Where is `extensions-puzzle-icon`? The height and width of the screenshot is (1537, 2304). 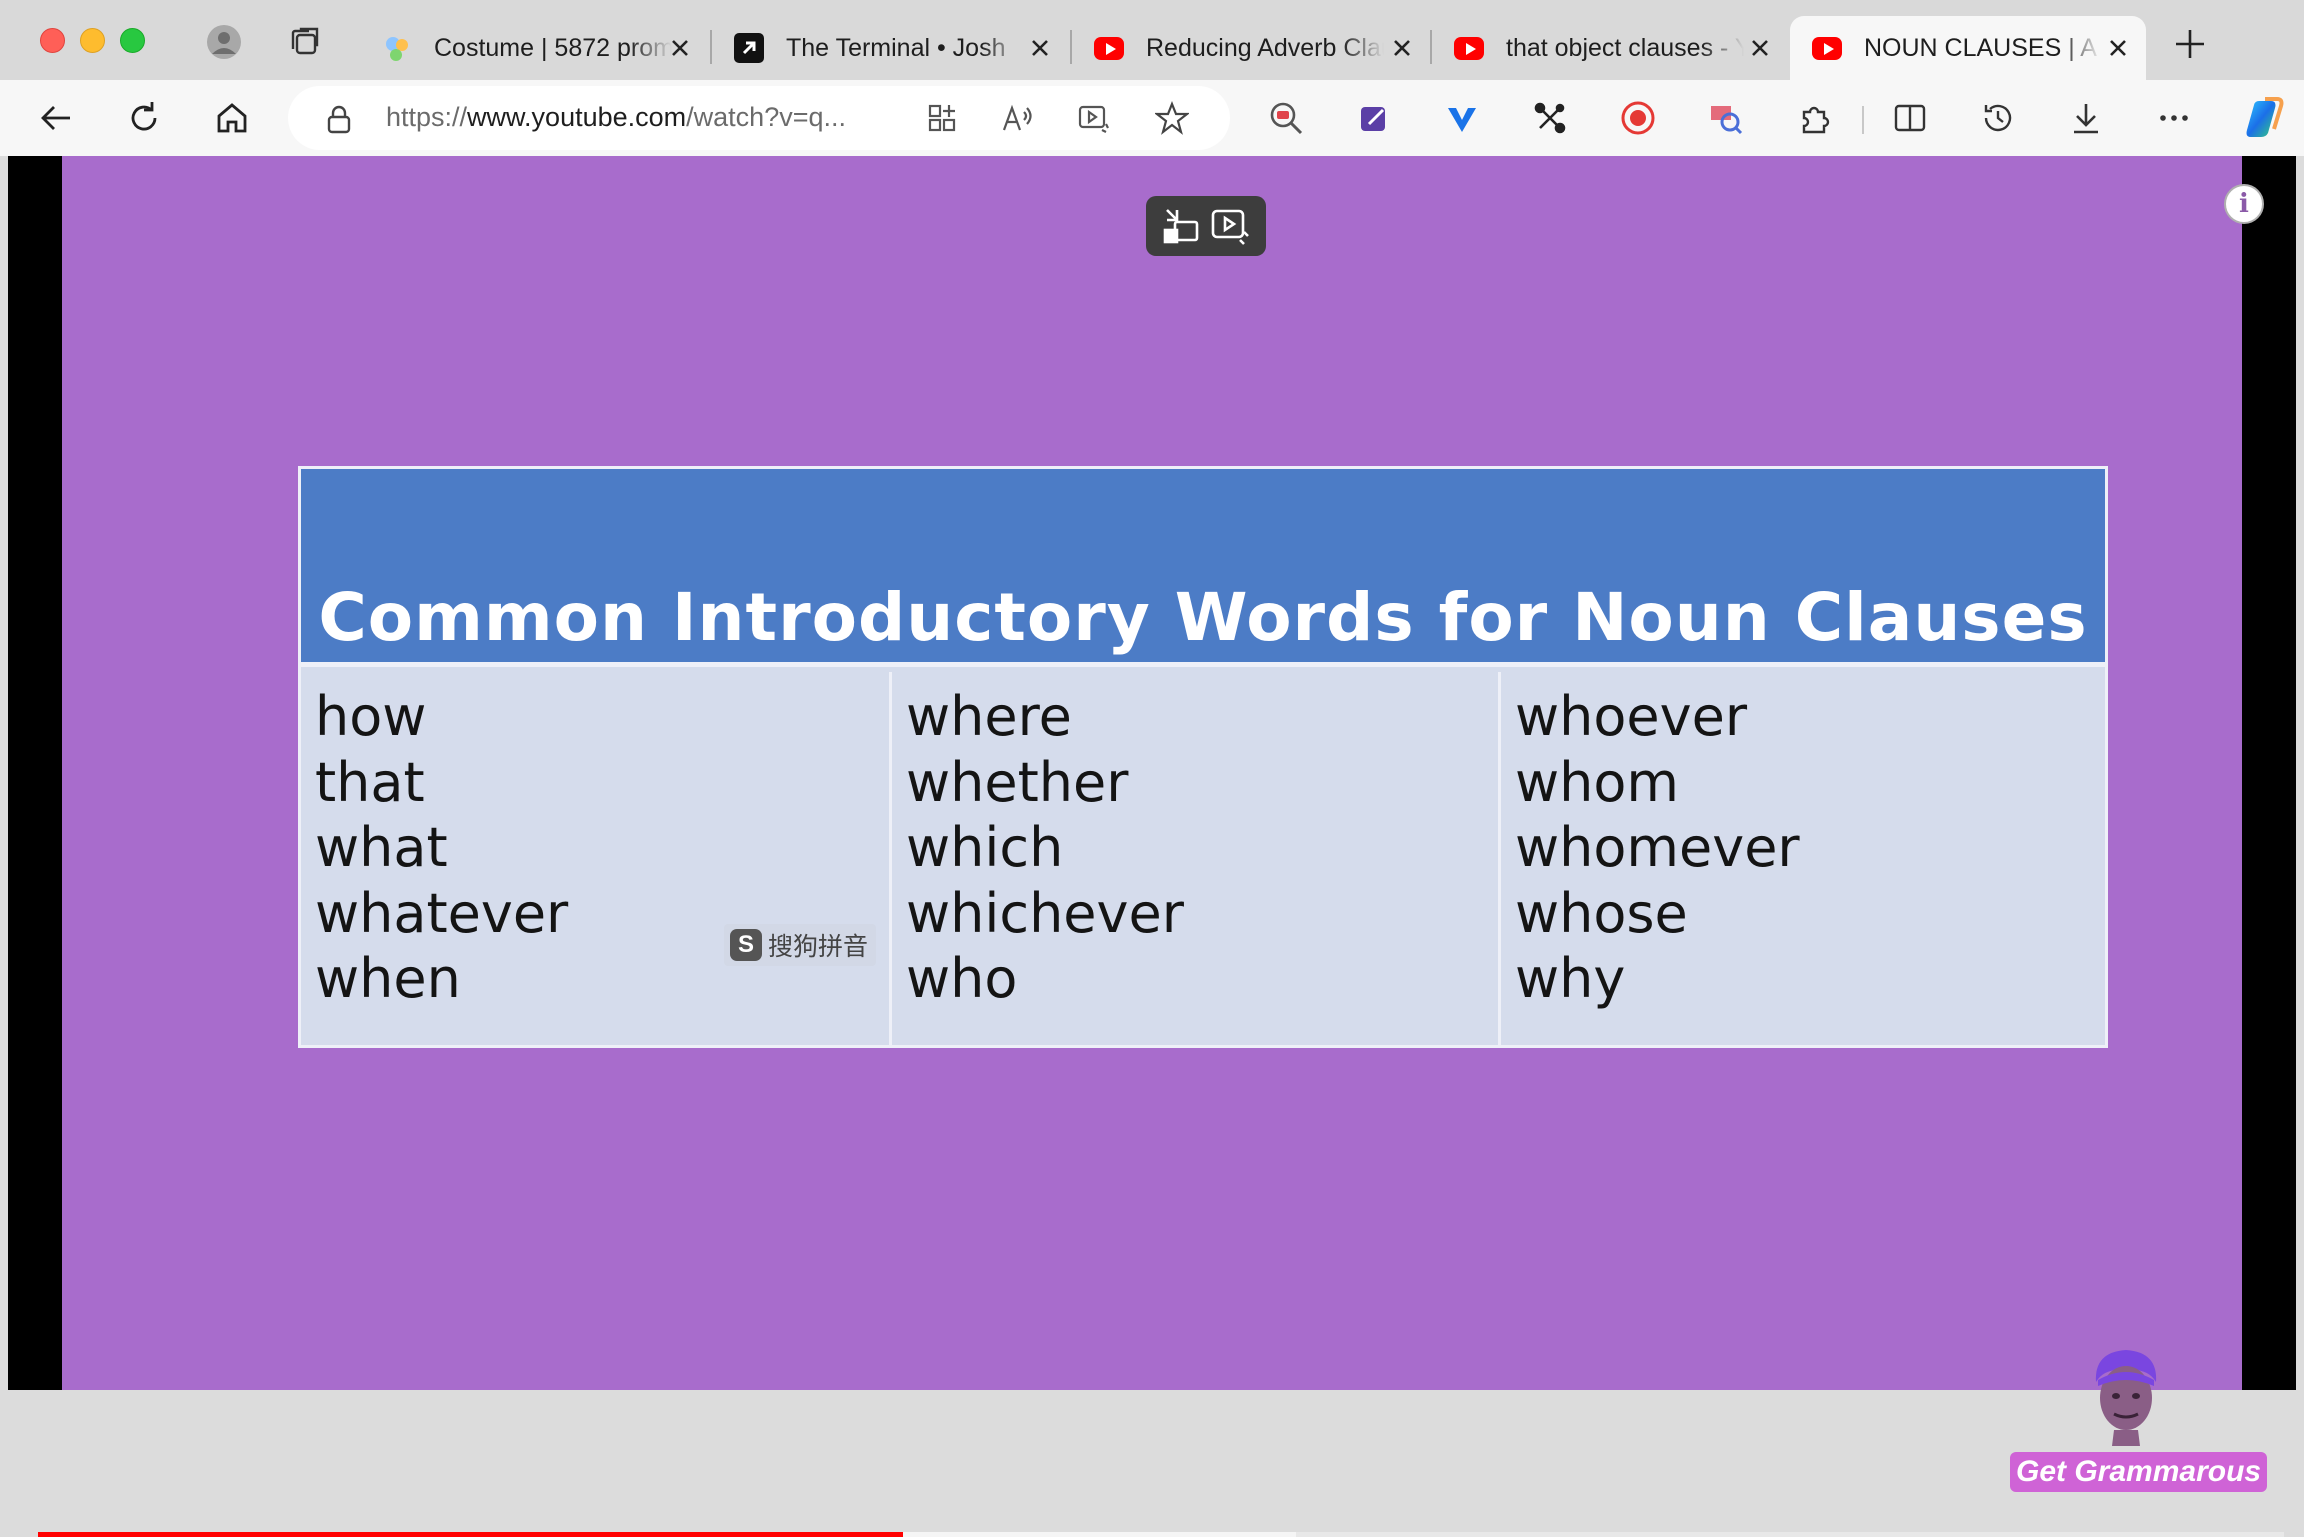
extensions-puzzle-icon is located at coordinates (1814, 118).